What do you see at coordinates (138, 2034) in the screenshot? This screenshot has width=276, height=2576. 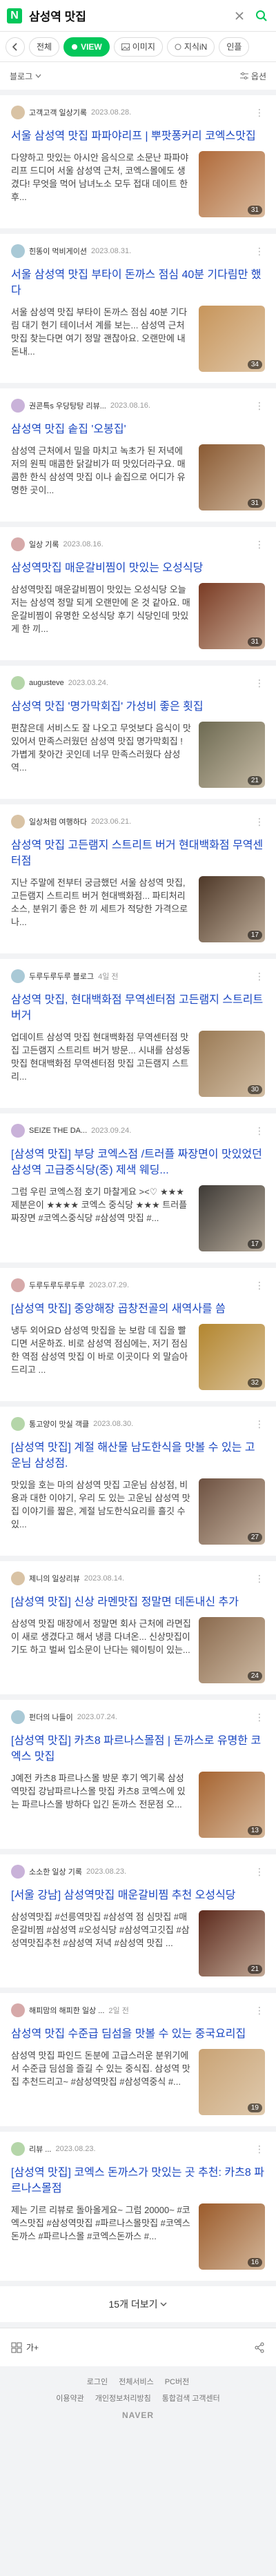 I see `post-title-link: 삼성역 맛집 수준급 딤섬을 맛볼 수 있는 중국요리집` at bounding box center [138, 2034].